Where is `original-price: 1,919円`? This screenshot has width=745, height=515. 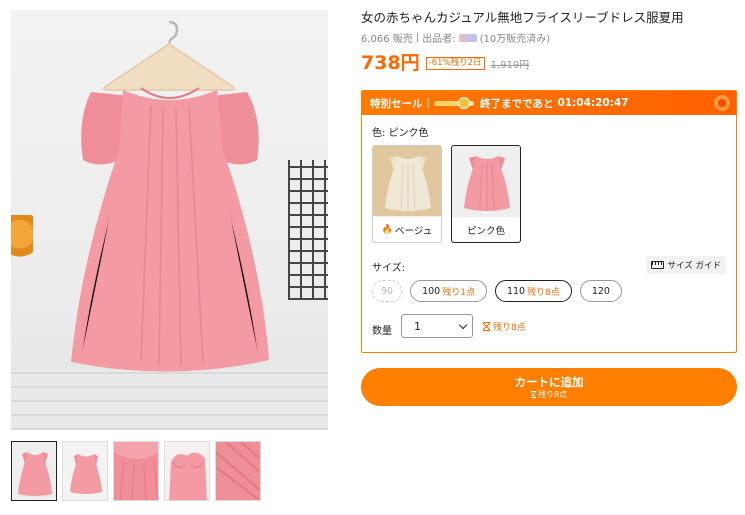
original-price: 1,919円 is located at coordinates (510, 65).